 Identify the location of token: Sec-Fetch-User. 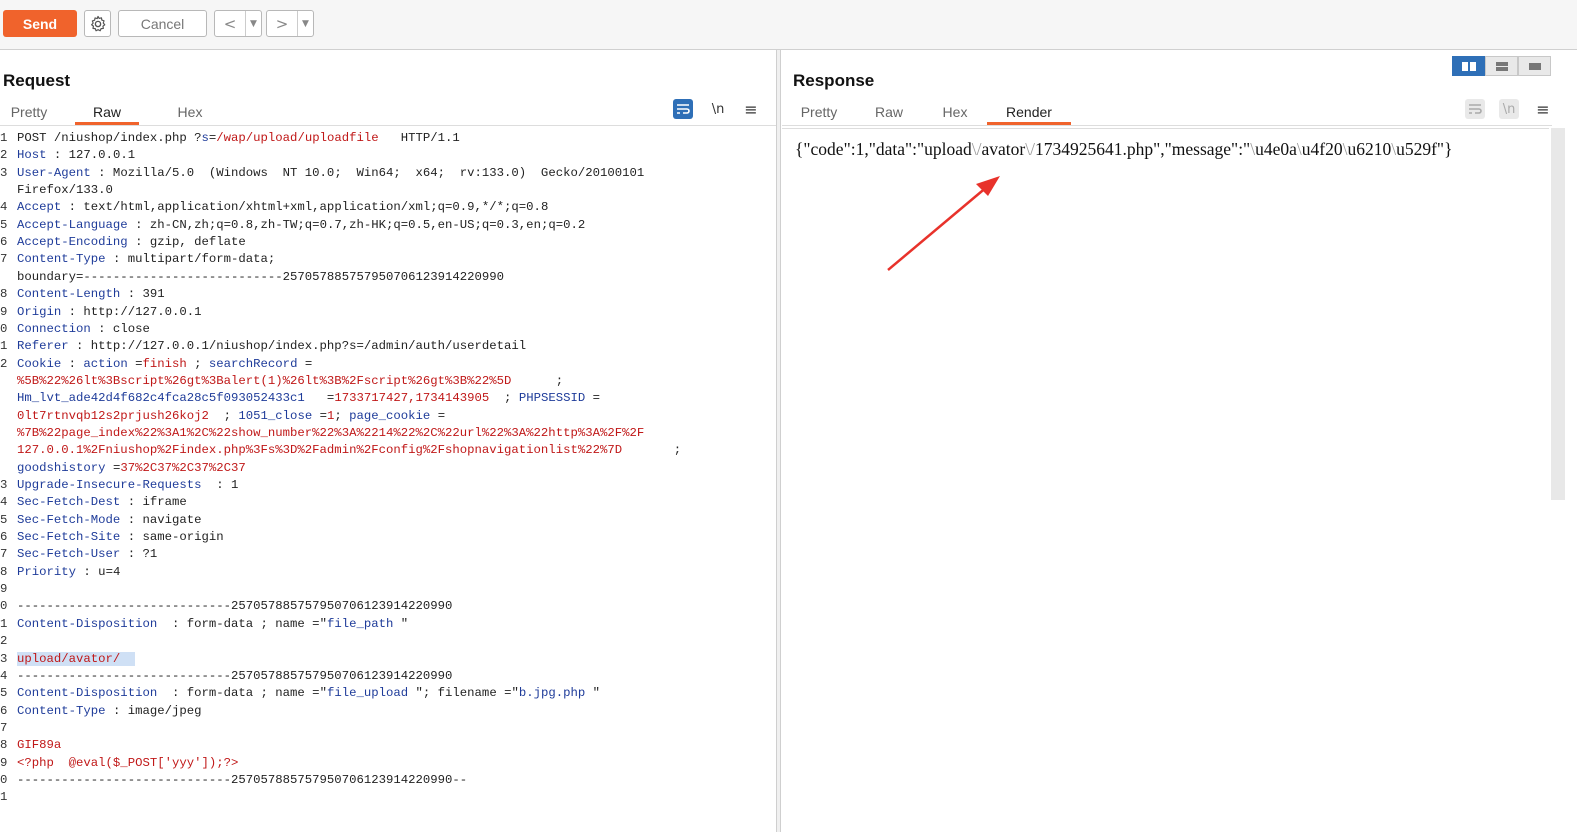
(69, 554).